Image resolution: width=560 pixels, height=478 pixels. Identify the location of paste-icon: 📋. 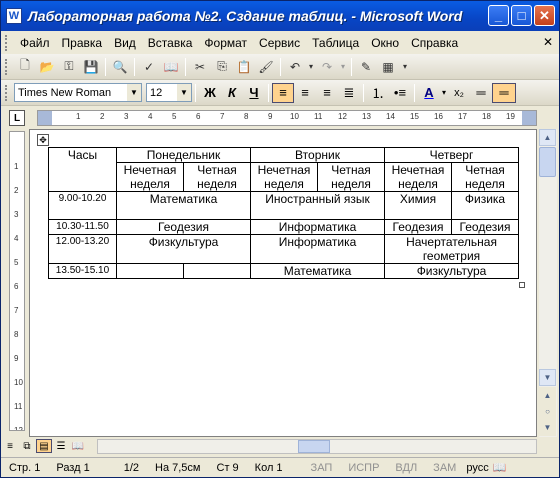
(244, 67).